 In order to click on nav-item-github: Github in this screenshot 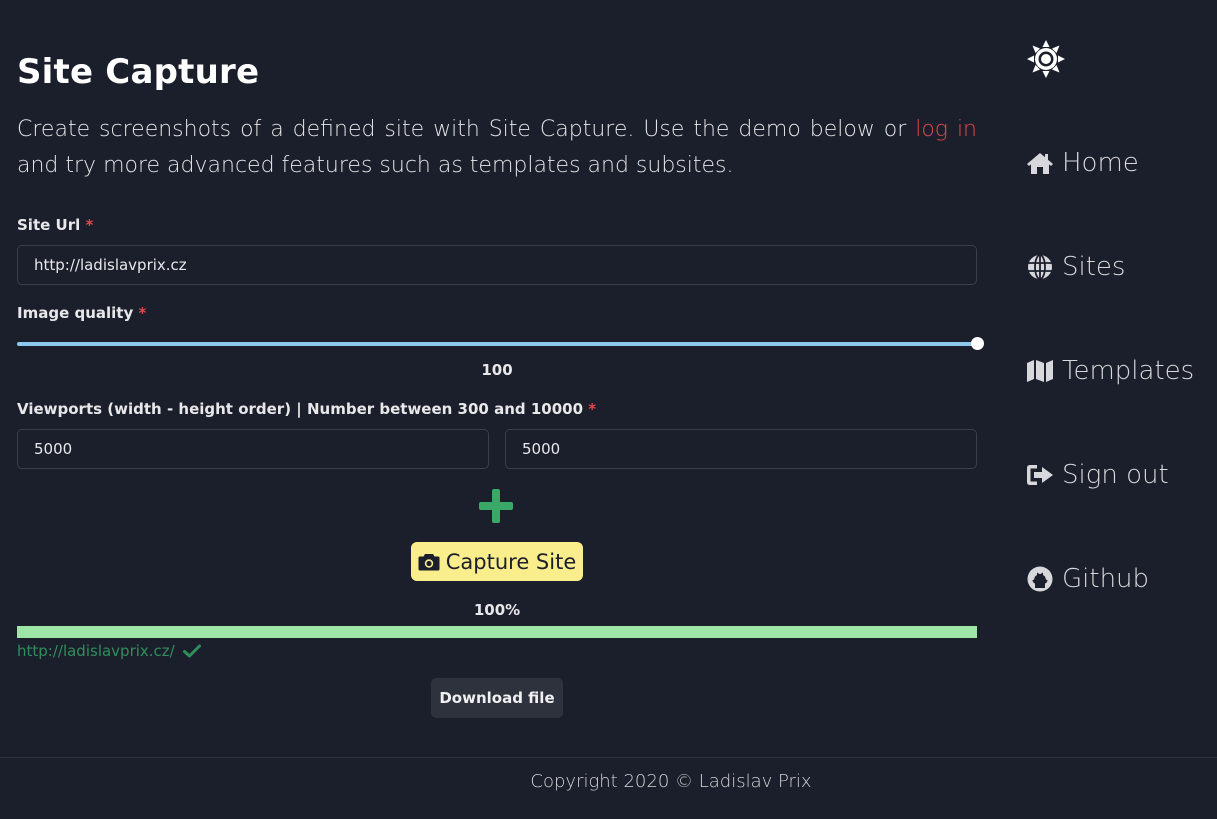, I will do `click(1087, 579)`.